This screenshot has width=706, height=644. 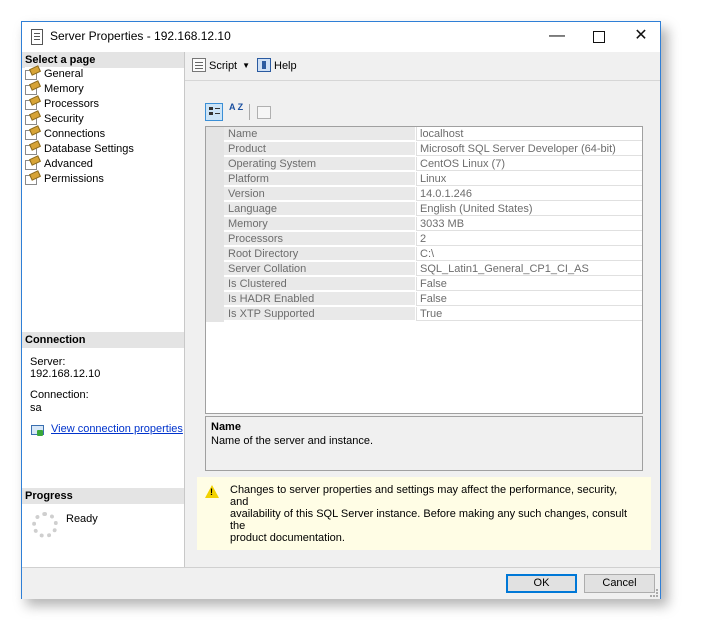 What do you see at coordinates (37, 430) in the screenshot?
I see `connection-properties-icon` at bounding box center [37, 430].